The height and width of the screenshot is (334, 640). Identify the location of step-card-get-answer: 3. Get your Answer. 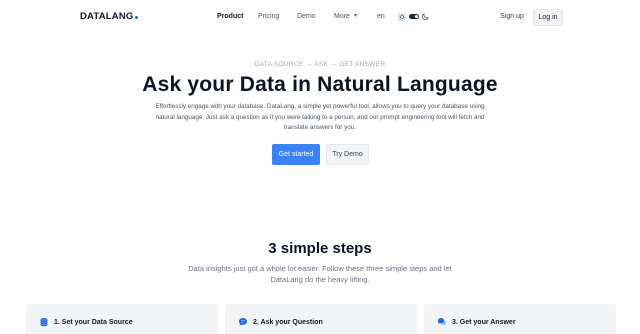
(520, 319).